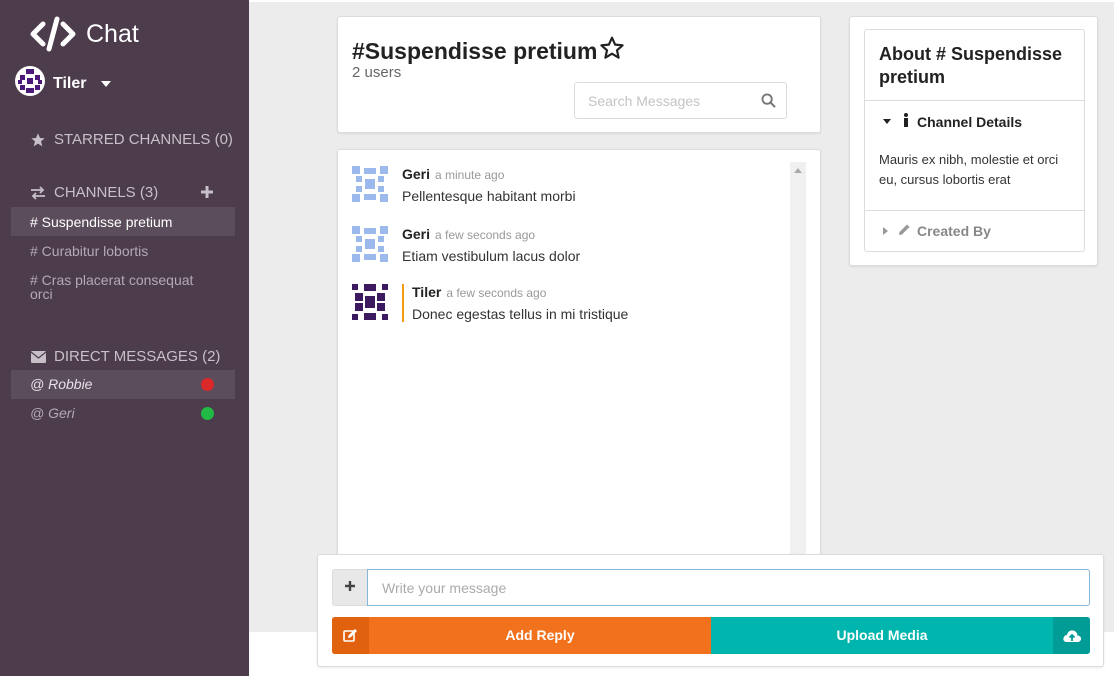 This screenshot has height=676, width=1114. Describe the element at coordinates (61, 384) in the screenshot. I see `dm-label: @ Robbie` at that location.